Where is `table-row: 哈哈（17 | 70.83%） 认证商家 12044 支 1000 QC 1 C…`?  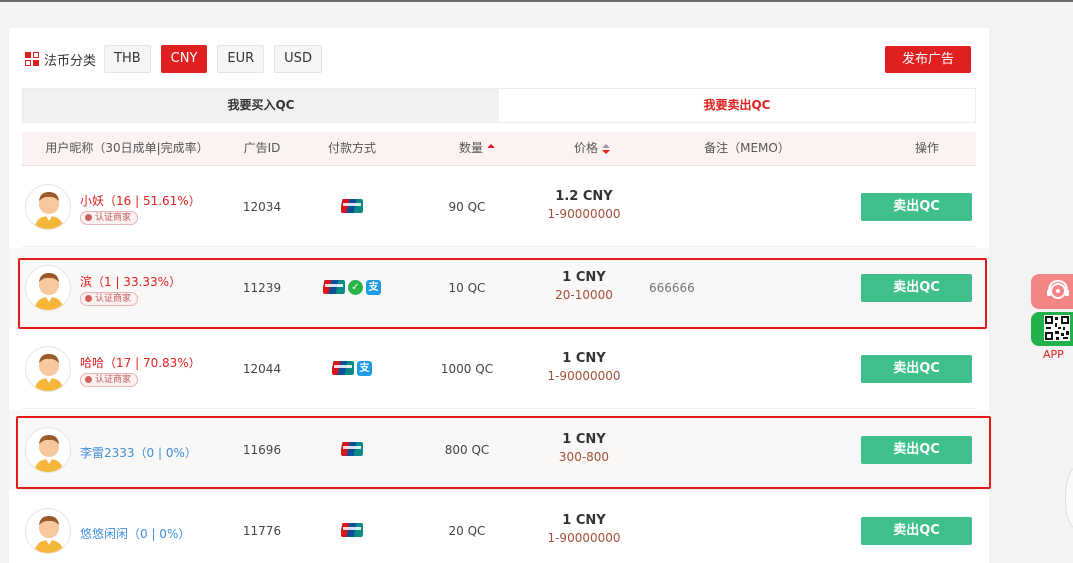
table-row: 哈哈（17 | 70.83%） 认证商家 12044 支 1000 QC 1 C… is located at coordinates (499, 369).